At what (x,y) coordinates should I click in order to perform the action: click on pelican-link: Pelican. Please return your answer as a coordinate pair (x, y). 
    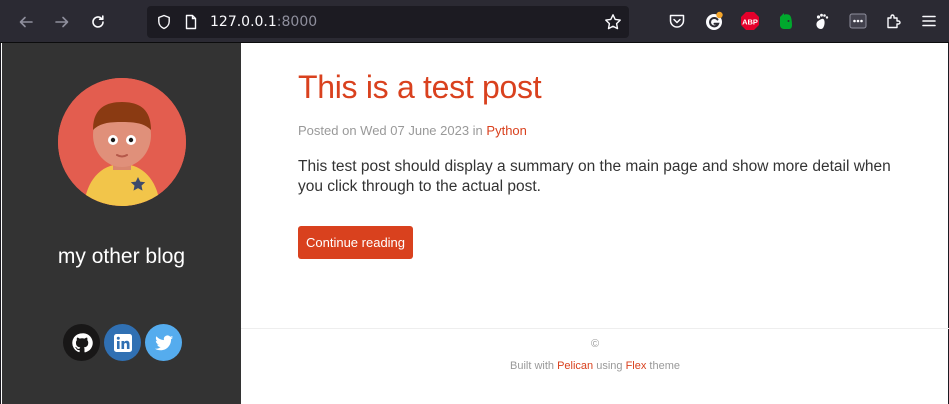
    Looking at the image, I should click on (575, 366).